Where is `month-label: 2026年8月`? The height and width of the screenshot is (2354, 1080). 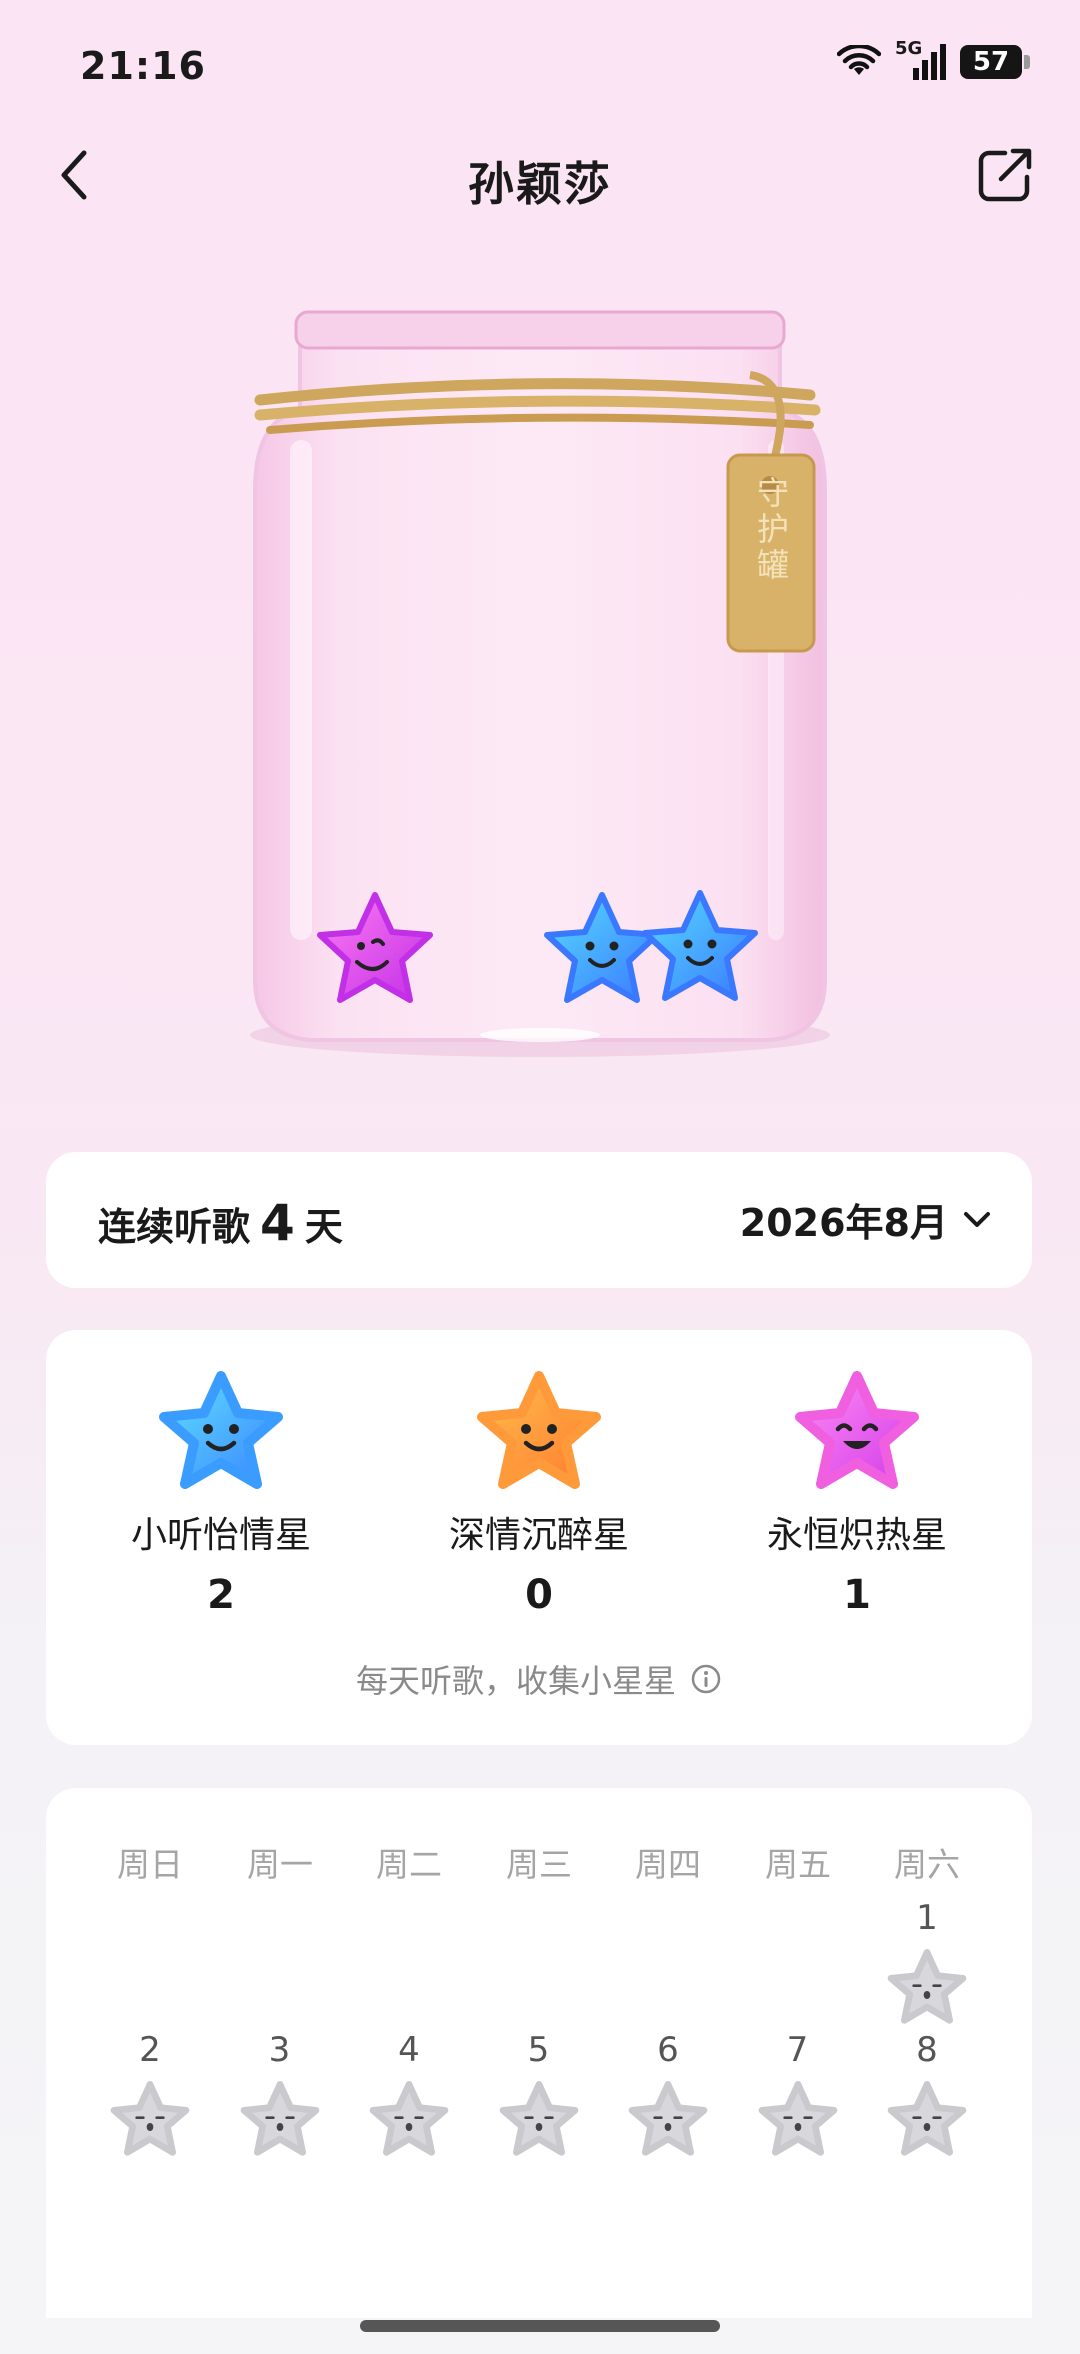 month-label: 2026年8月 is located at coordinates (843, 1223).